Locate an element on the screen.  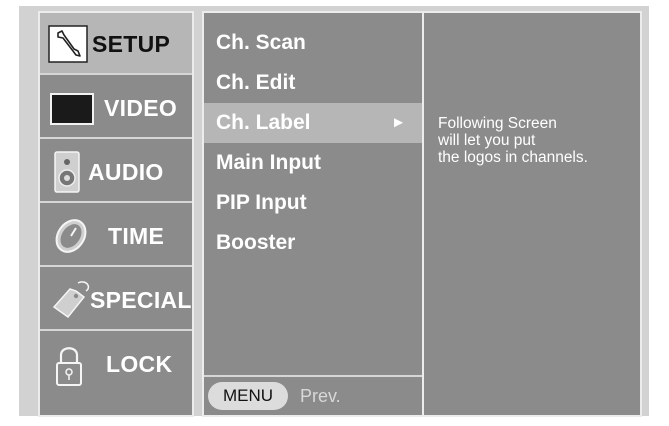
menu-item-pip-input: PIP Input is located at coordinates (313, 203).